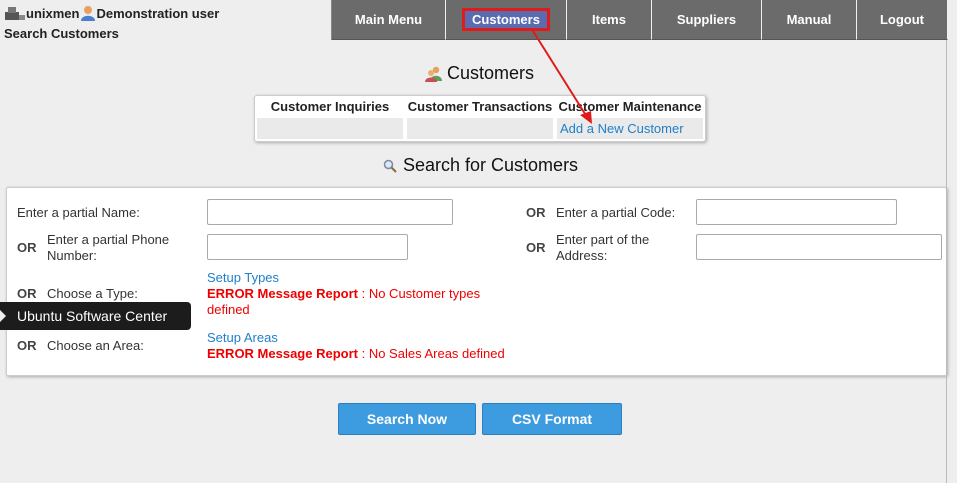 The width and height of the screenshot is (957, 483). What do you see at coordinates (330, 106) in the screenshot?
I see `column-header: Customer Inquiries` at bounding box center [330, 106].